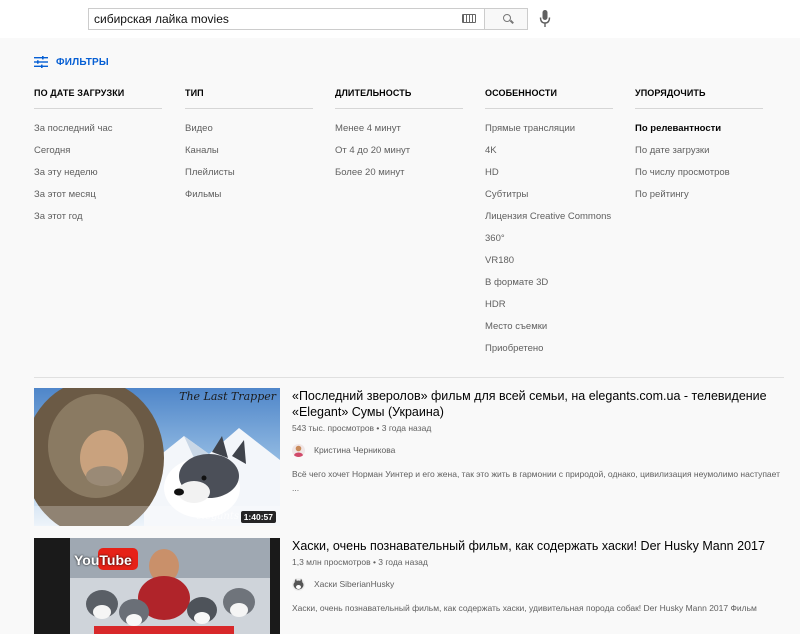 This screenshot has width=800, height=634. Describe the element at coordinates (269, 19) in the screenshot. I see `search-input` at that location.